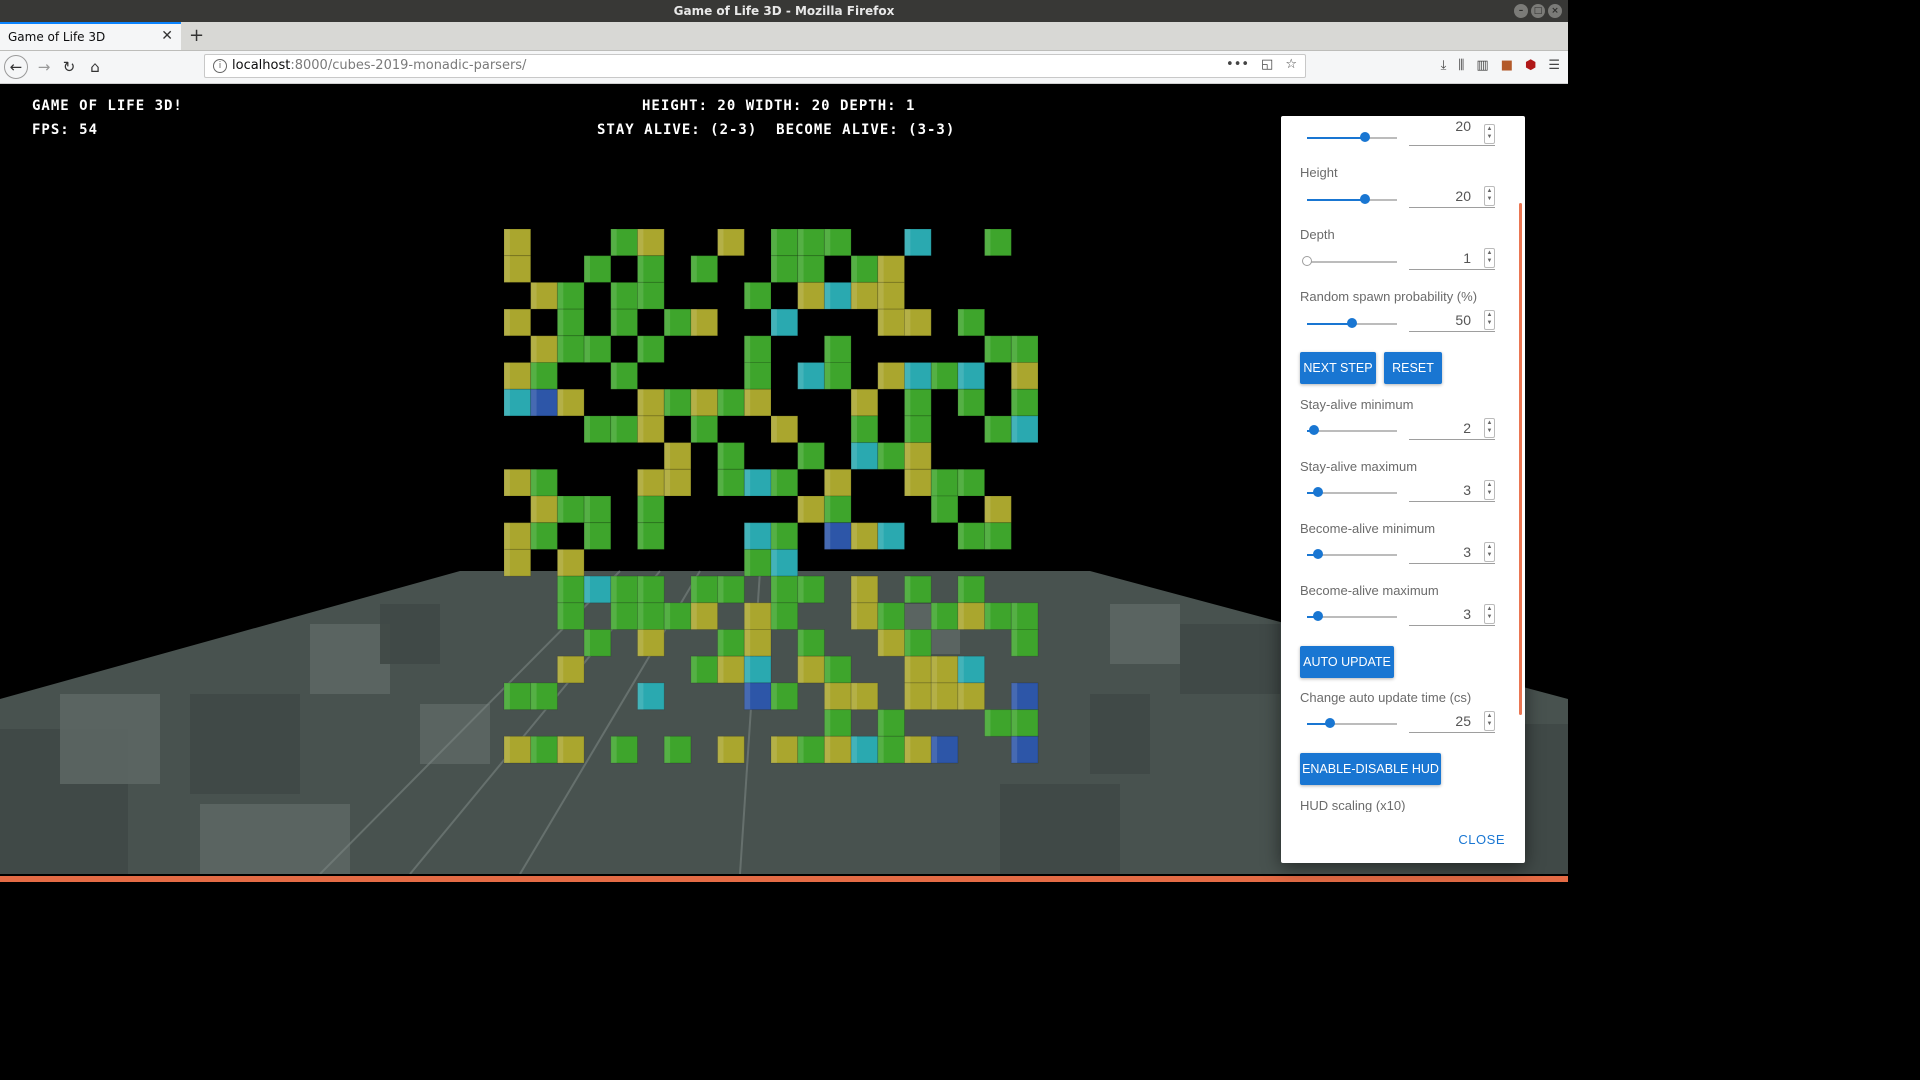  What do you see at coordinates (1352, 137) in the screenshot?
I see `width-slider` at bounding box center [1352, 137].